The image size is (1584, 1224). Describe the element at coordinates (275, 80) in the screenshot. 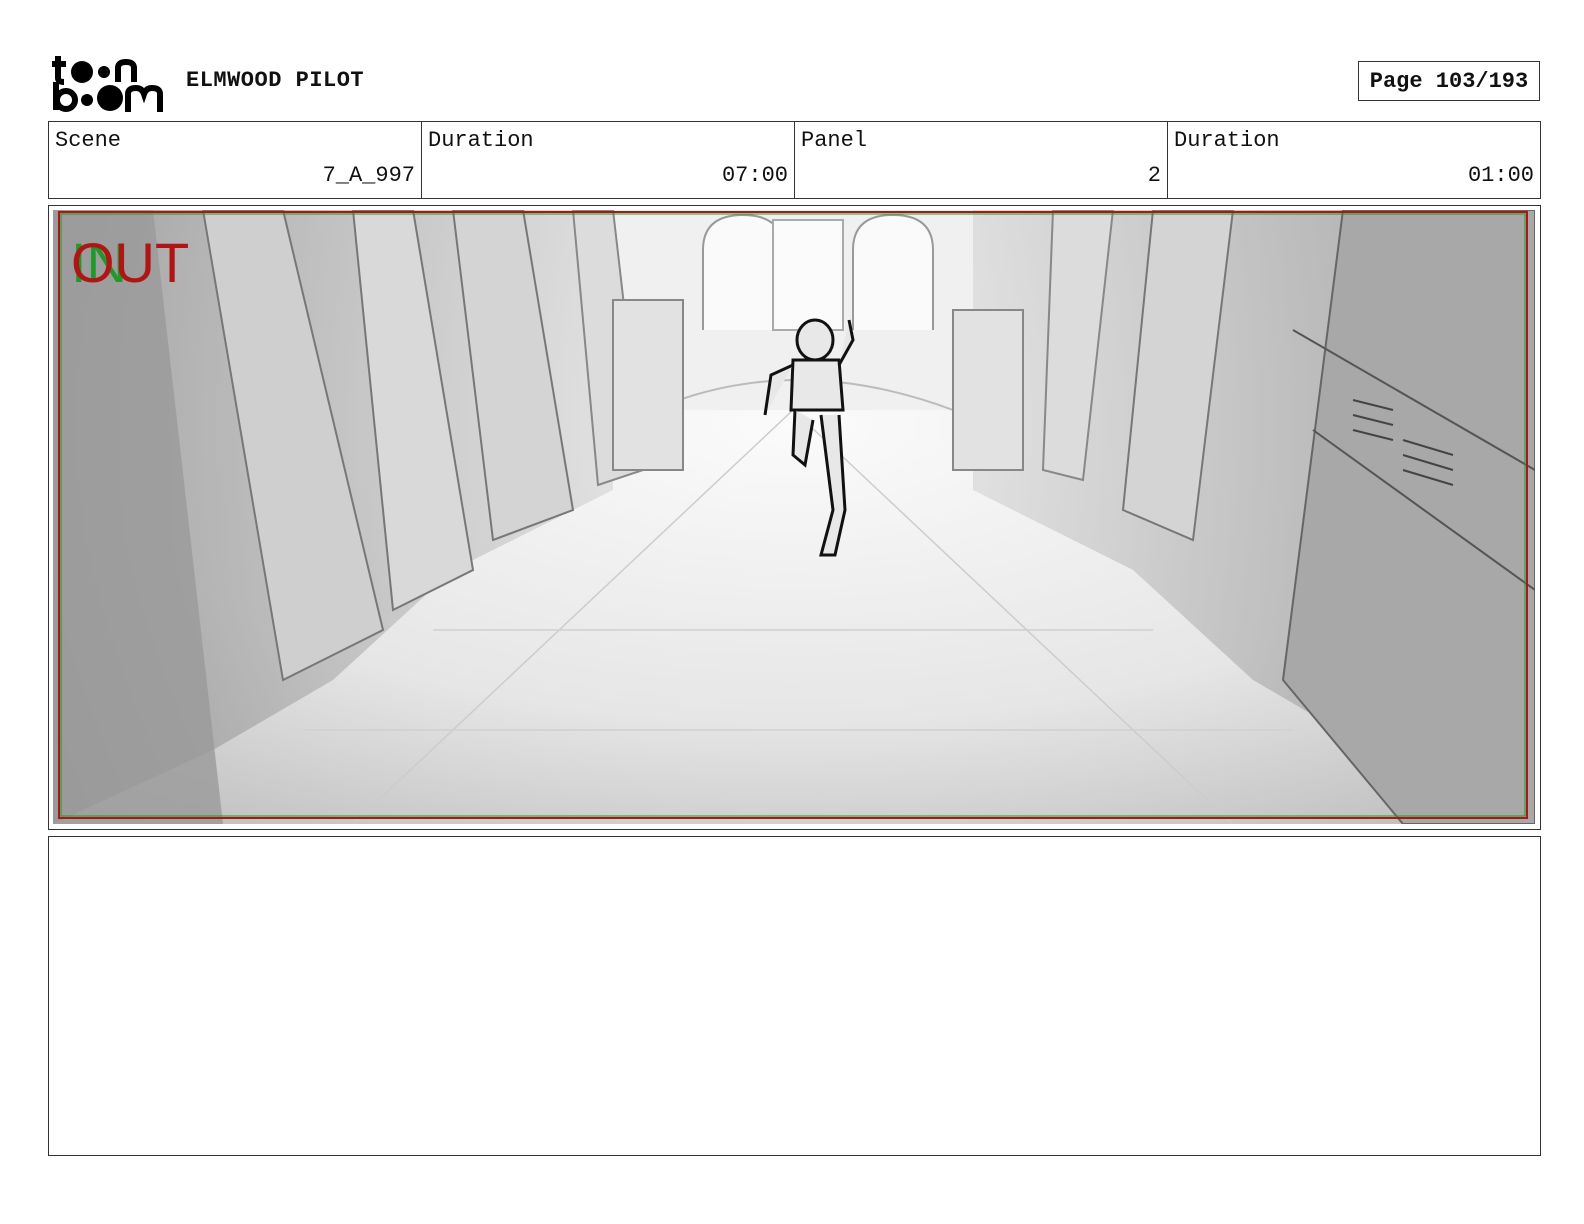

I see `project-title: ELMWOOD PILOT` at that location.